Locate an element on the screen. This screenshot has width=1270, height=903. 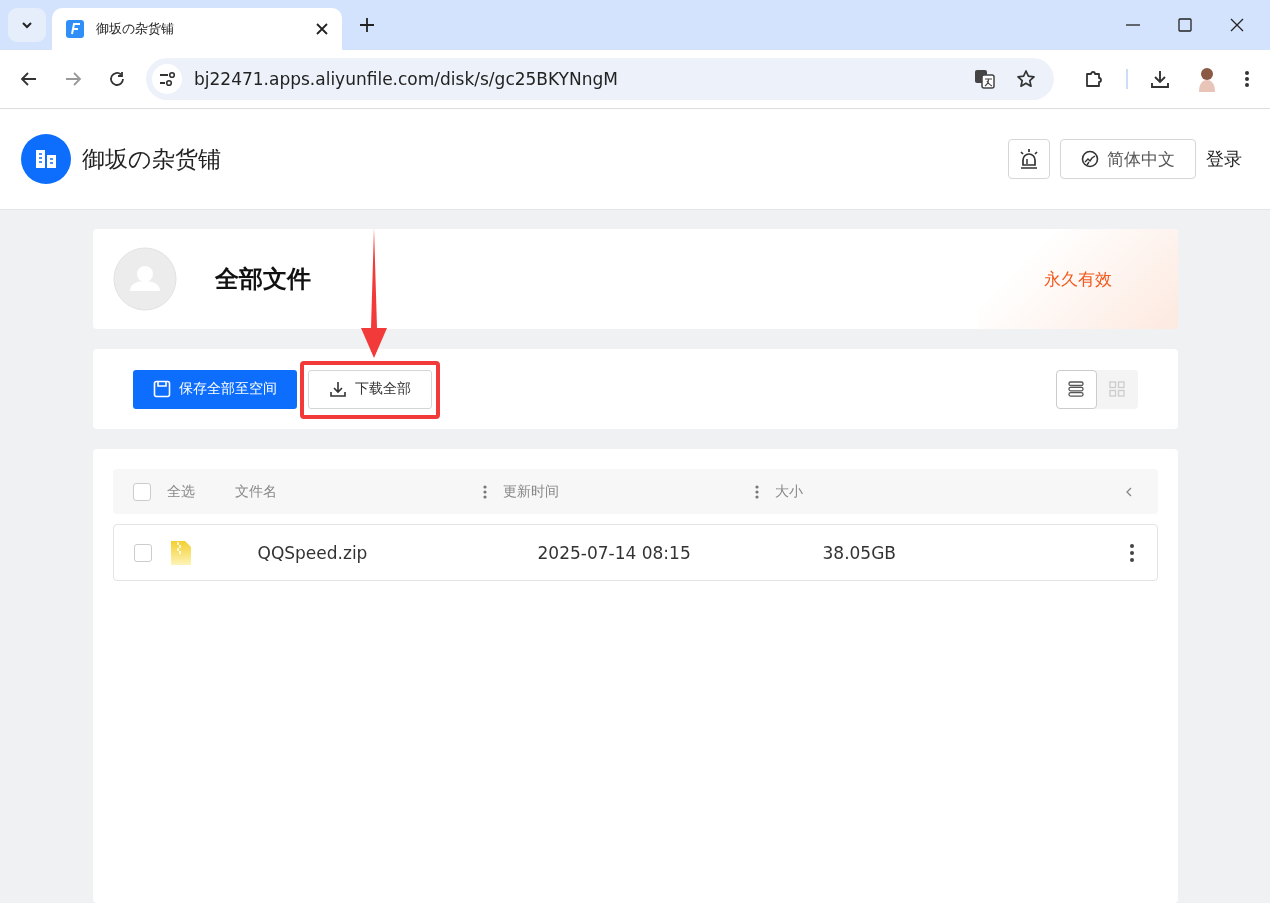
new-tab-icon is located at coordinates (367, 25).